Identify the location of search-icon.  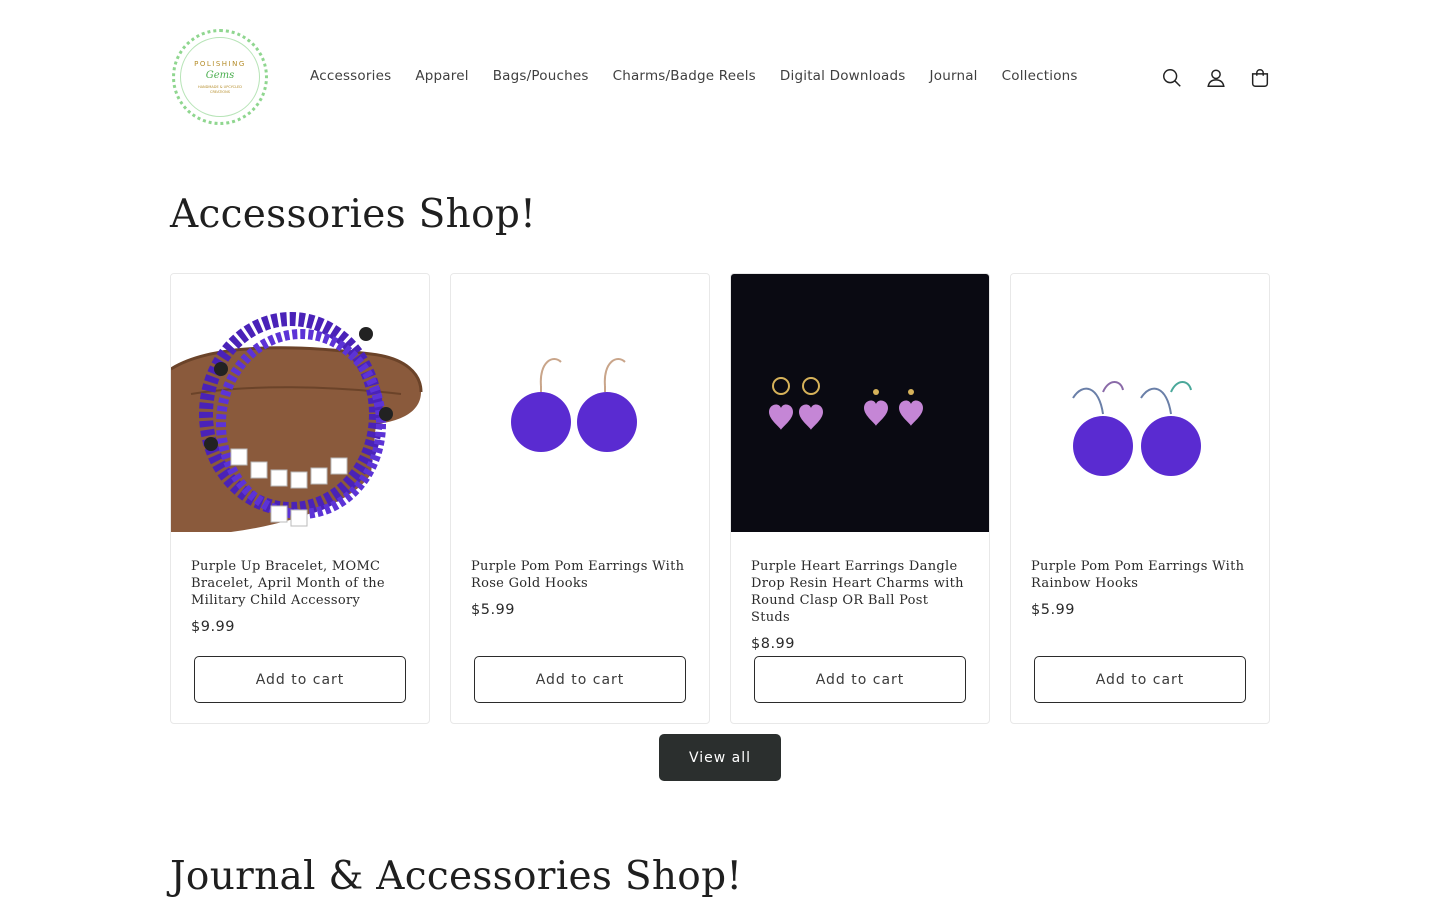
(1172, 78).